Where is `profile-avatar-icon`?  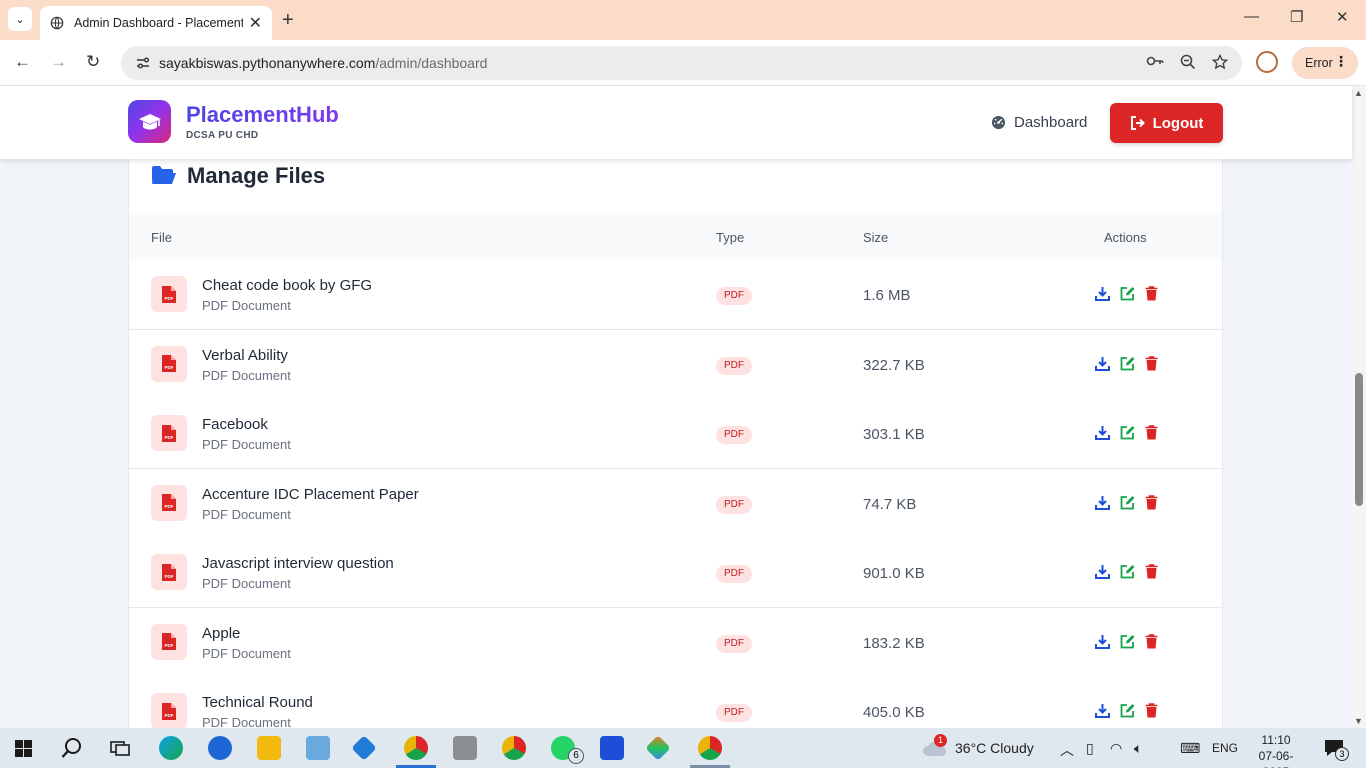
profile-avatar-icon is located at coordinates (1267, 62).